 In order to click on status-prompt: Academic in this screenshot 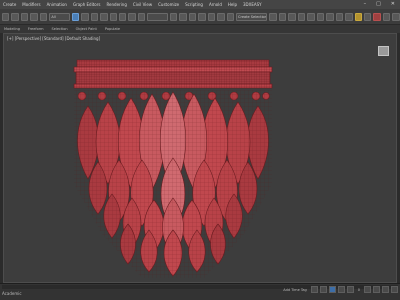, I will do `click(12, 293)`.